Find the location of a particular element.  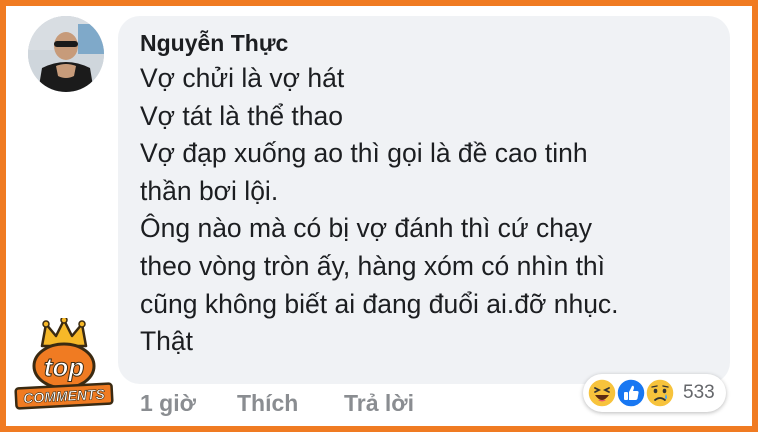

crown-icon is located at coordinates (64, 332).